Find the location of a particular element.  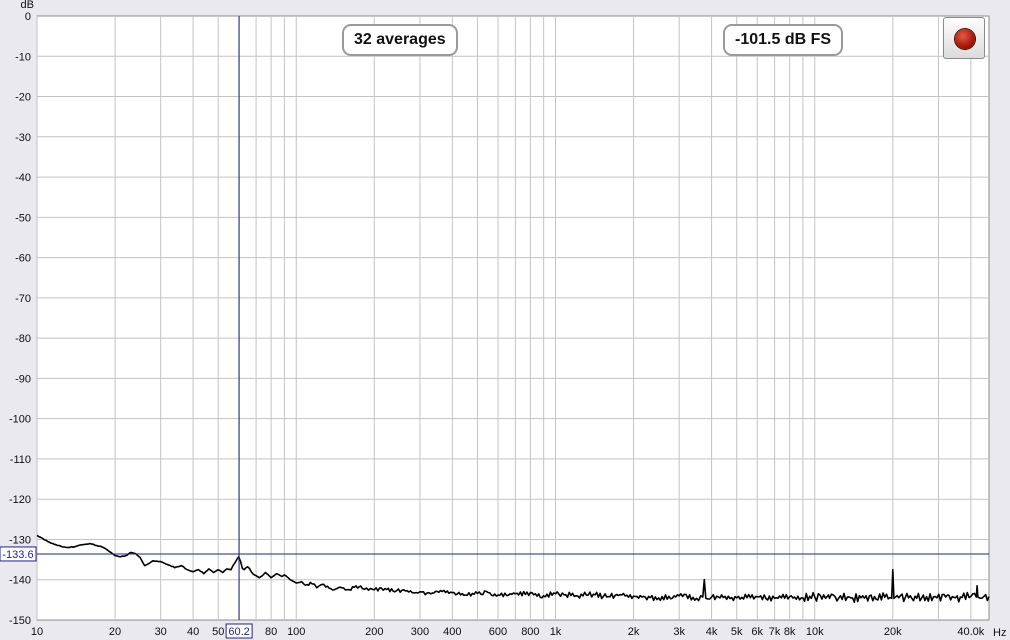

x-tick-label: 20 is located at coordinates (115, 632).